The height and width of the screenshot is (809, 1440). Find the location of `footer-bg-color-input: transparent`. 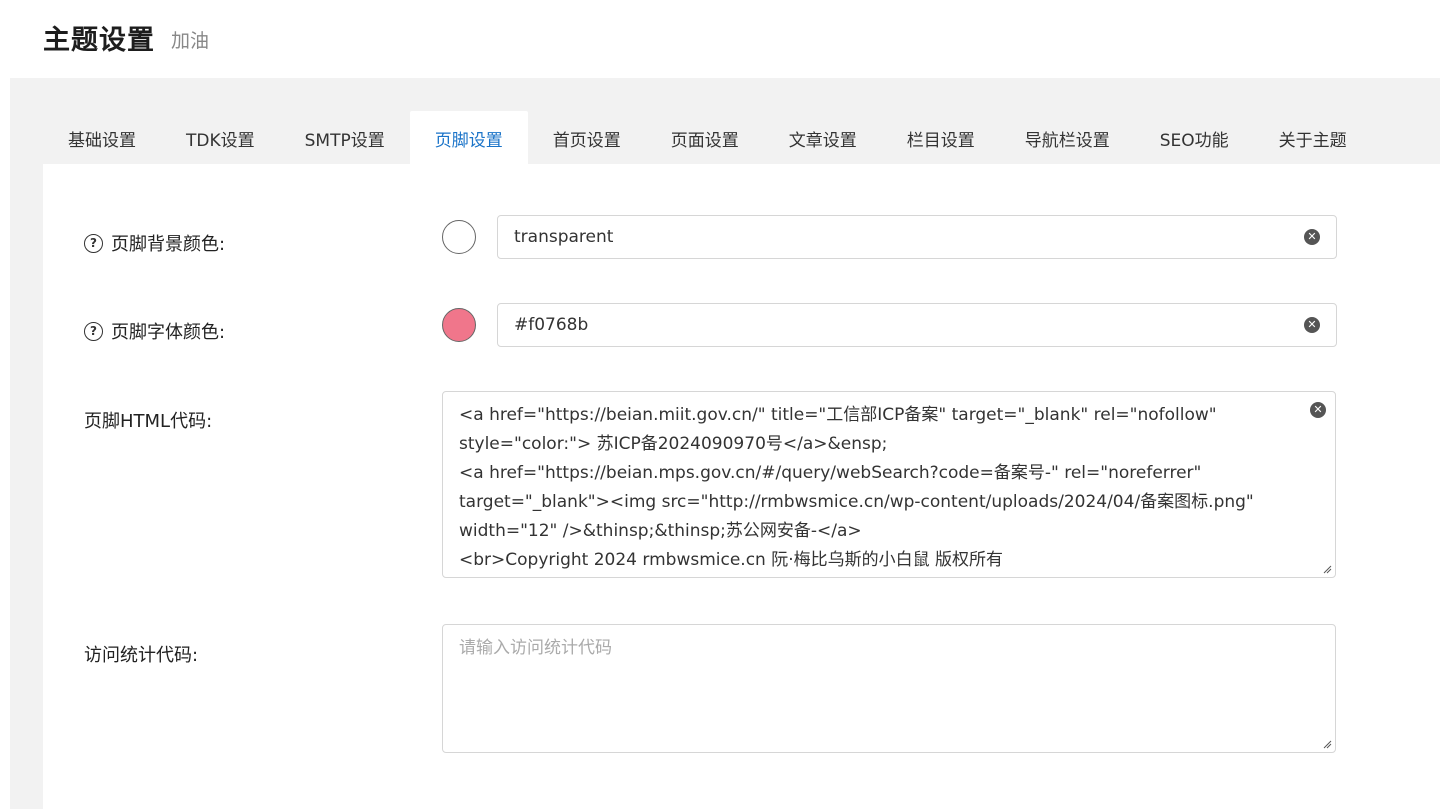

footer-bg-color-input: transparent is located at coordinates (917, 237).